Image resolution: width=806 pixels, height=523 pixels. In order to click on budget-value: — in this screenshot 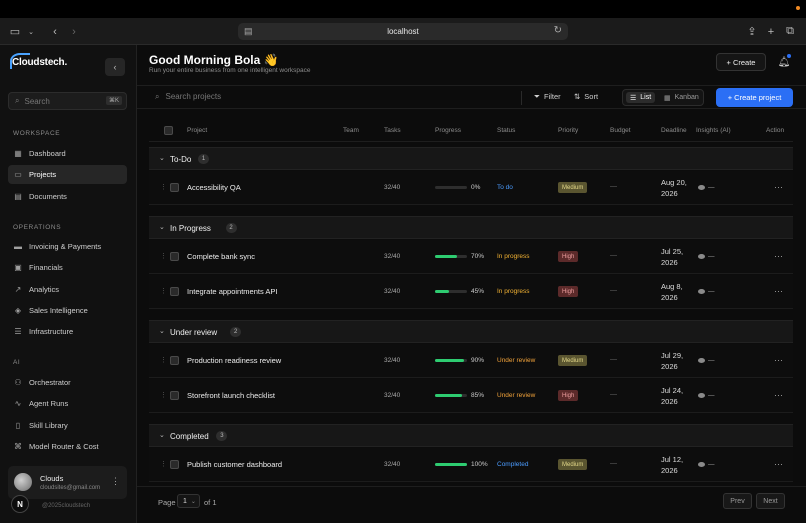, I will do `click(613, 186)`.